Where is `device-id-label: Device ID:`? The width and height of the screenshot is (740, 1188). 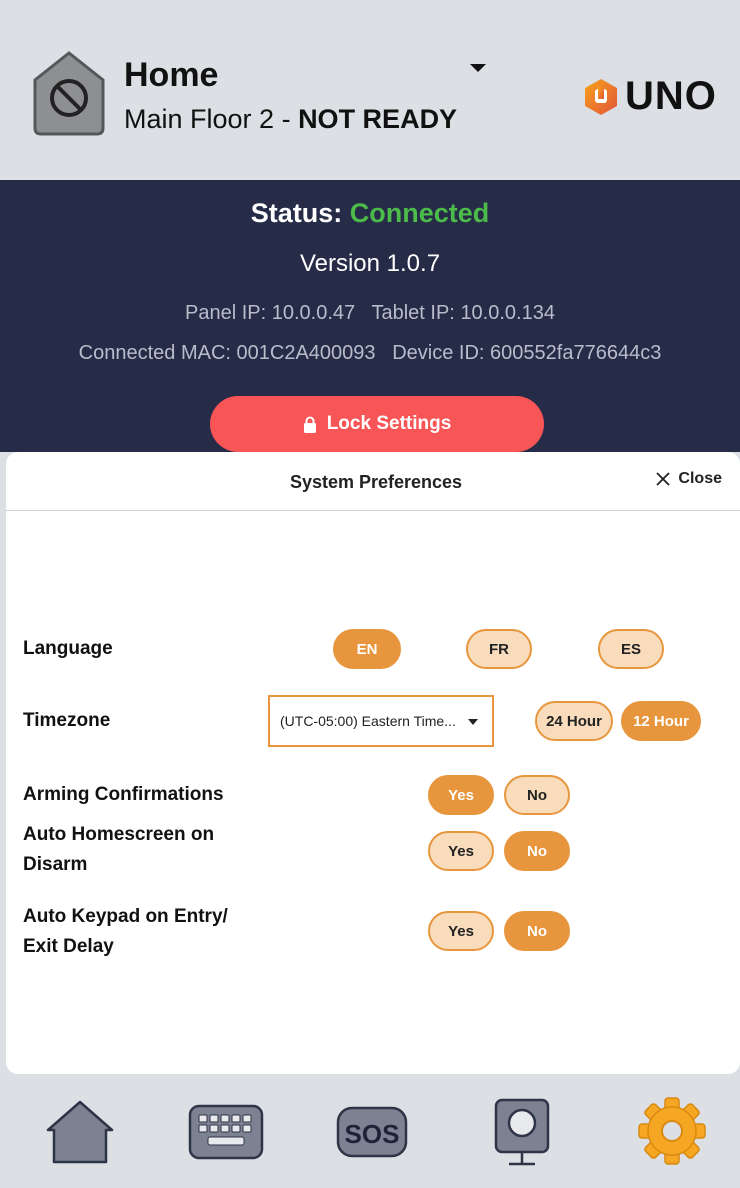 device-id-label: Device ID: is located at coordinates (438, 353).